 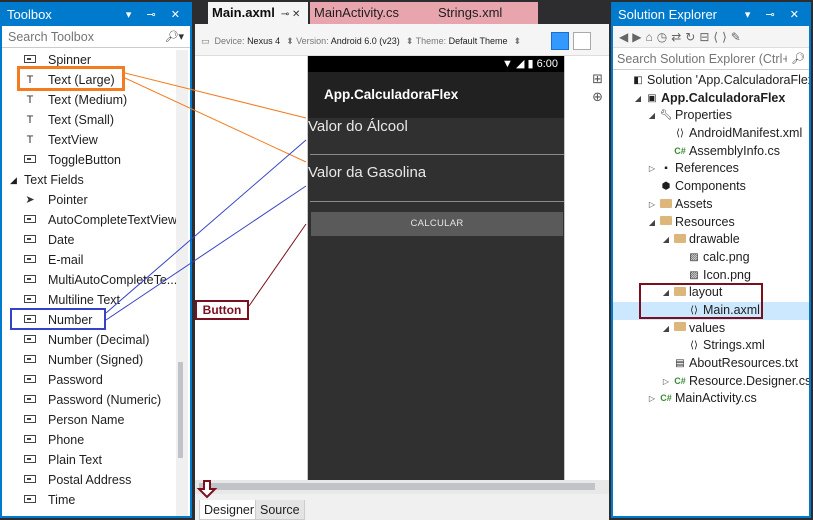 What do you see at coordinates (478, 41) in the screenshot?
I see `theme-select: Default Theme` at bounding box center [478, 41].